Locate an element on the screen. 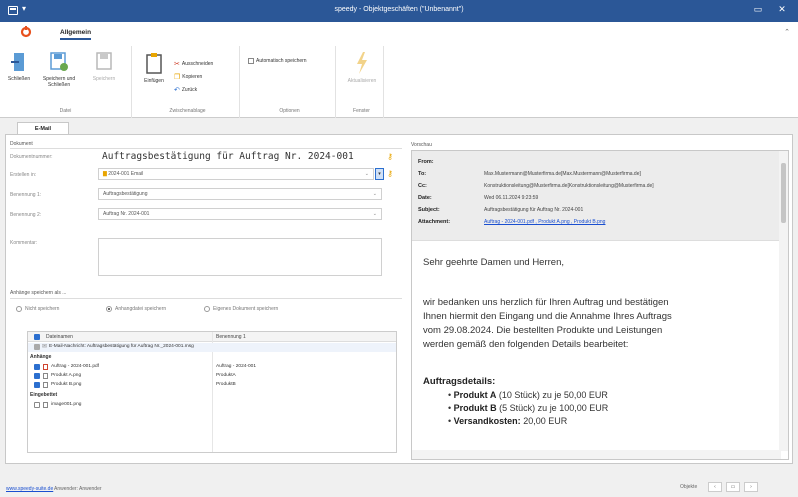  clipboard-icon is located at coordinates (154, 63).